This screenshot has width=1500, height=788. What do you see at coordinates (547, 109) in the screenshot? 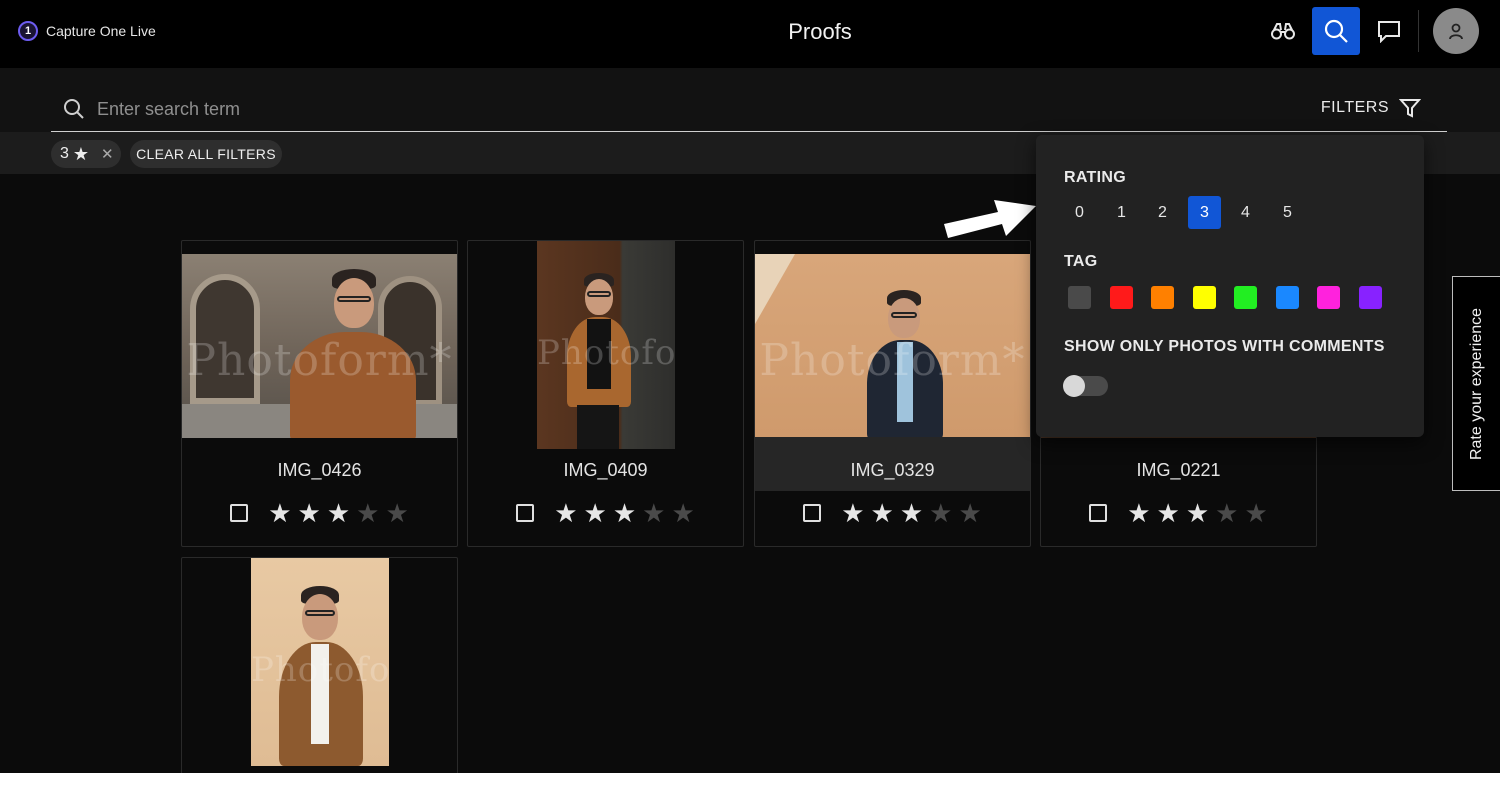
I see `search-input` at bounding box center [547, 109].